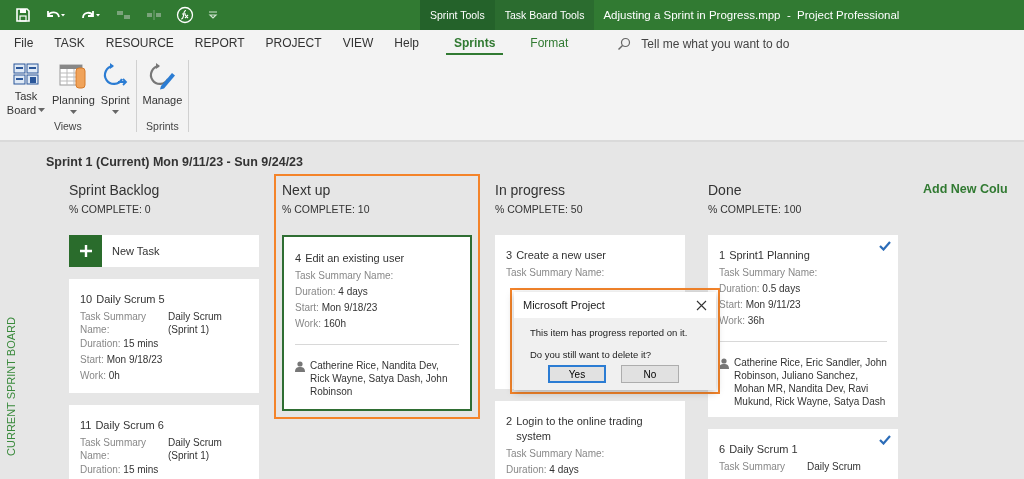 This screenshot has height=479, width=1024. What do you see at coordinates (722, 255) in the screenshot?
I see `task-number: 1` at bounding box center [722, 255].